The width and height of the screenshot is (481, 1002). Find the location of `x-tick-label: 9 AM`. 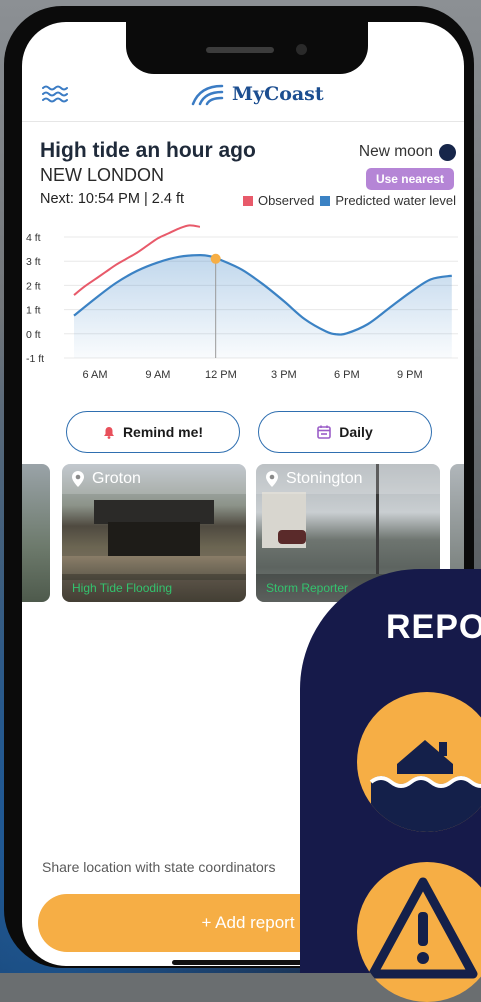

x-tick-label: 9 AM is located at coordinates (157, 375).